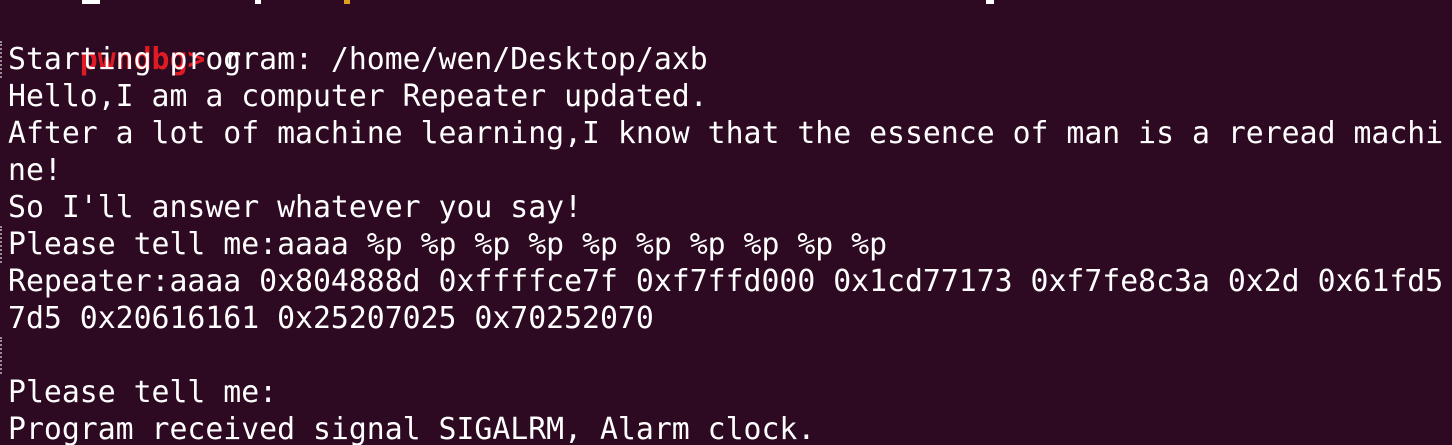 The width and height of the screenshot is (1452, 445). Describe the element at coordinates (35, 170) in the screenshot. I see `output-line: ne!` at that location.